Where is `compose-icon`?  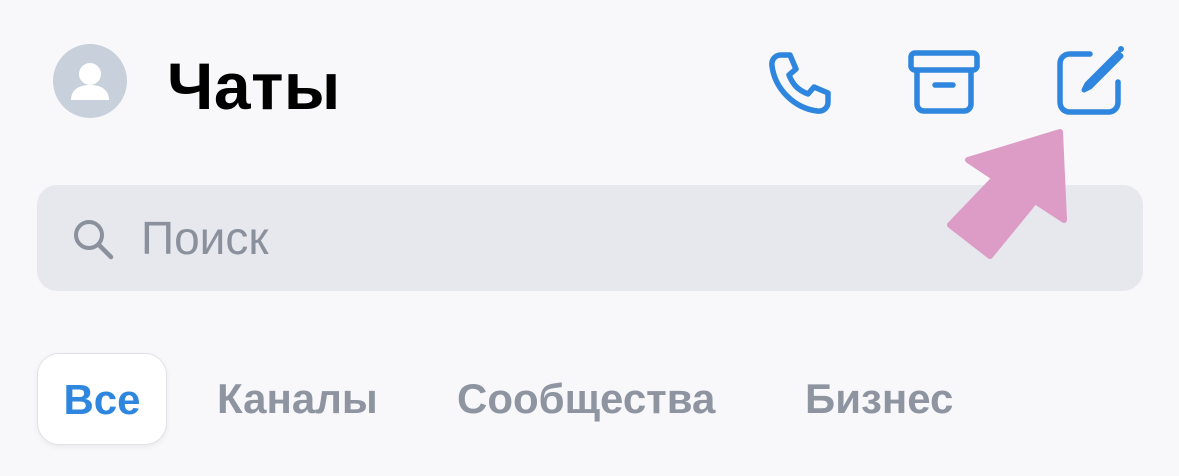
compose-icon is located at coordinates (1090, 80).